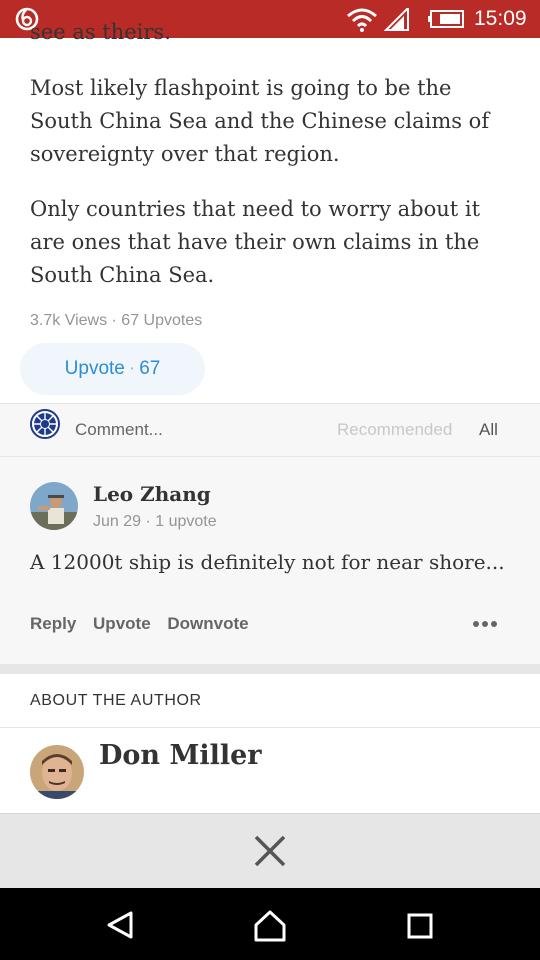  I want to click on status-time: 15:09, so click(500, 18).